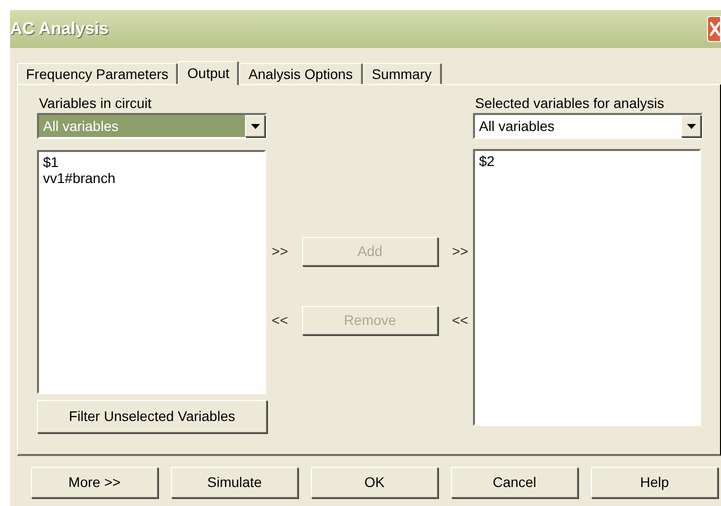 Image resolution: width=721 pixels, height=506 pixels. Describe the element at coordinates (97, 73) in the screenshot. I see `tab: Frequency Parameters` at that location.